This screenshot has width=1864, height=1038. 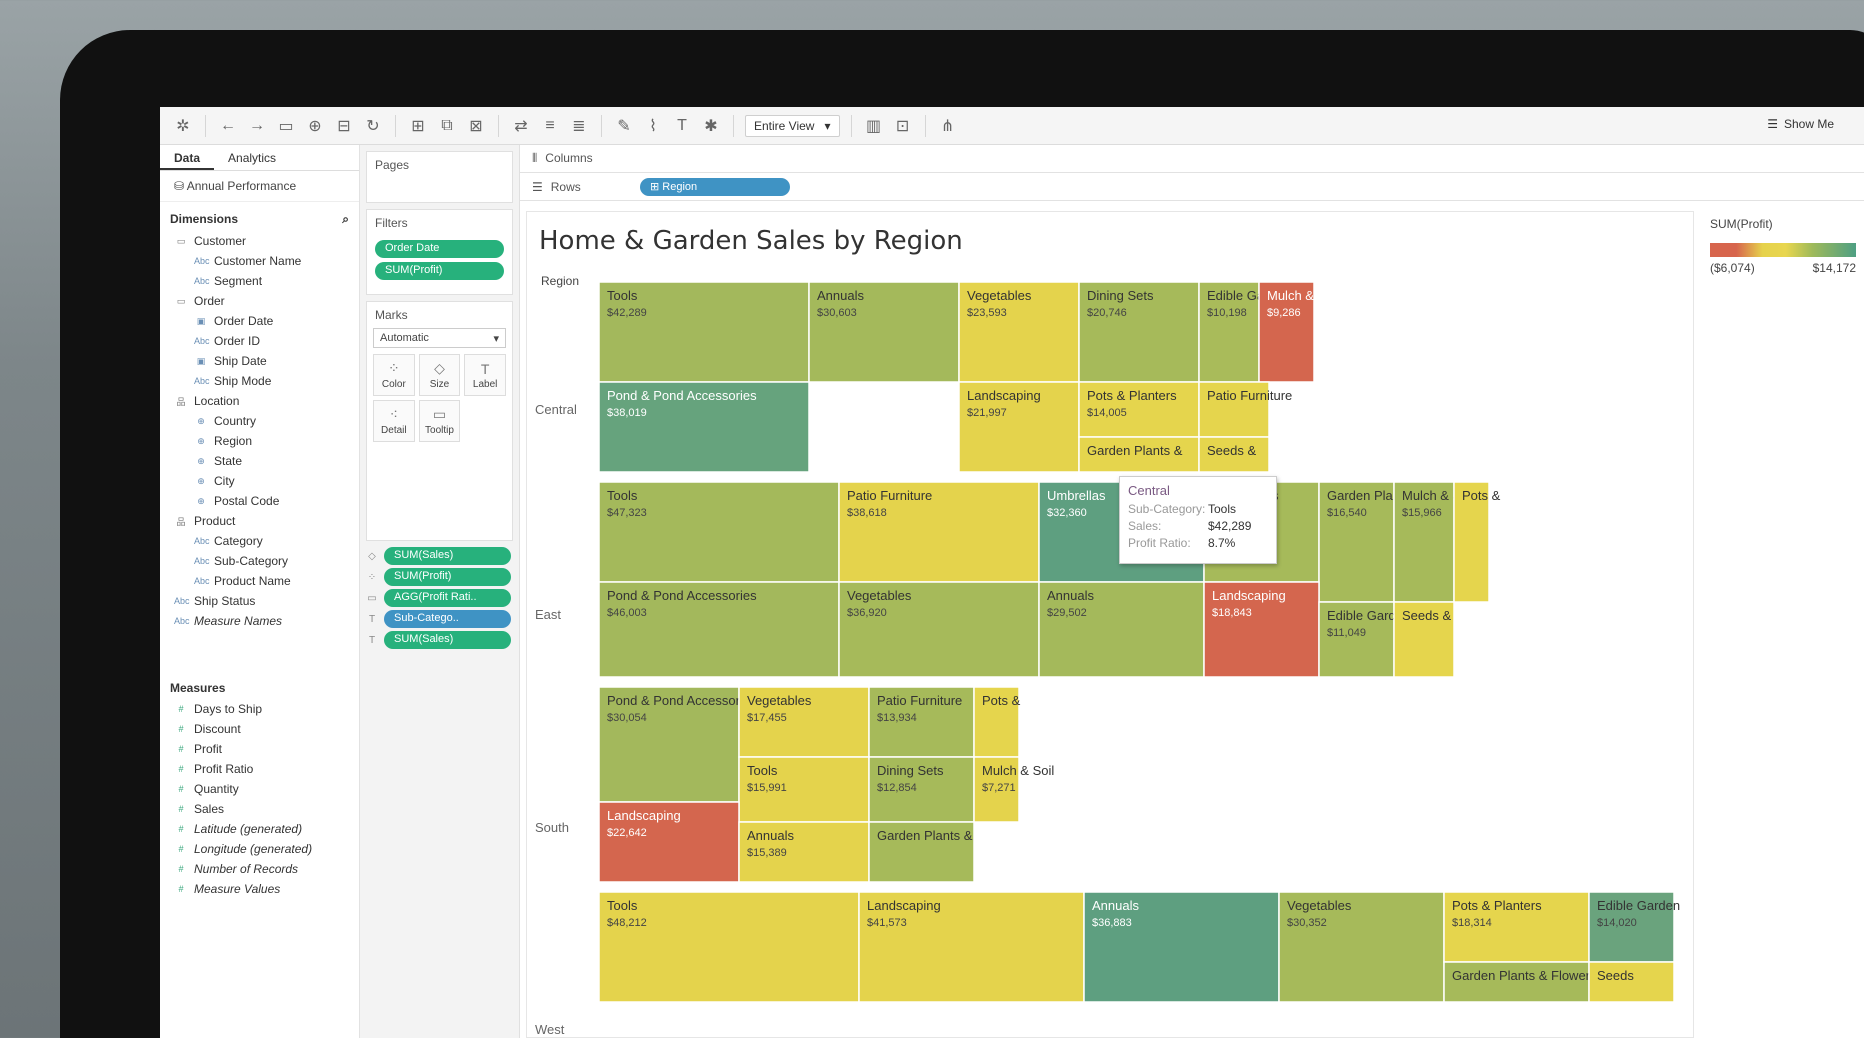 What do you see at coordinates (476, 126) in the screenshot?
I see `clear-icon: ⊠` at bounding box center [476, 126].